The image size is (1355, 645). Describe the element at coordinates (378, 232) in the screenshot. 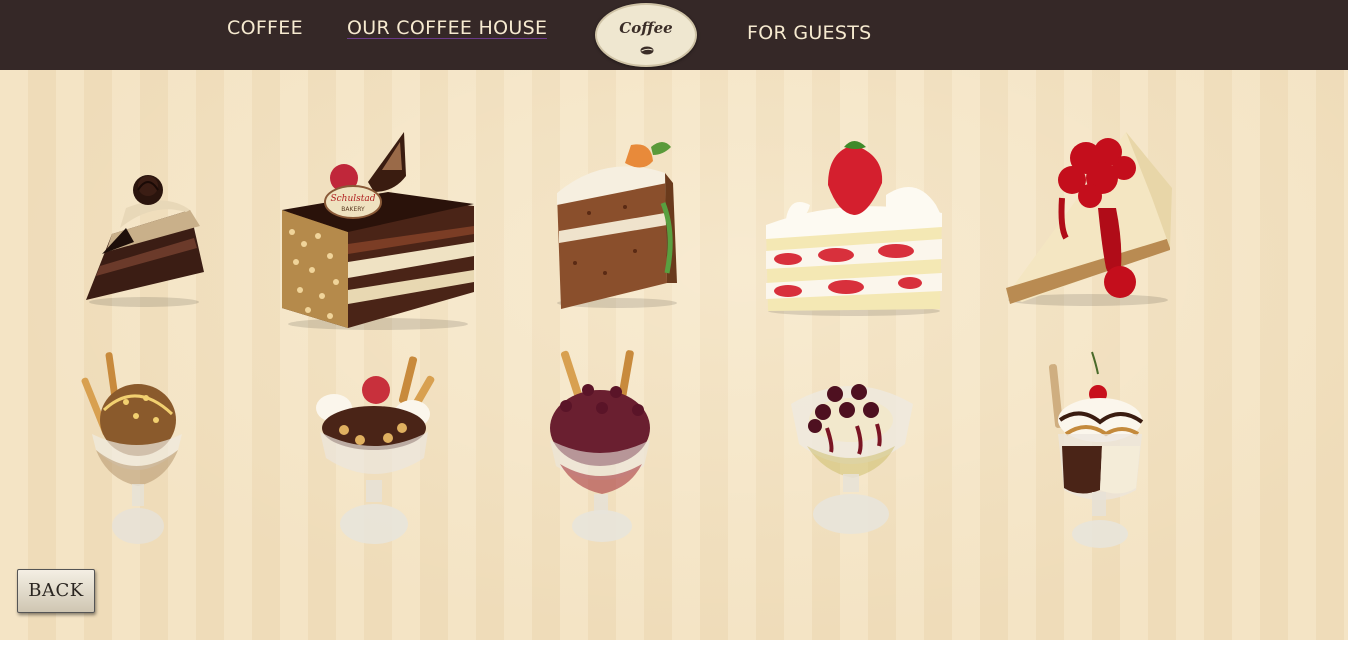

I see `cake-chocolate-layer: Schulstad BAKERY` at that location.